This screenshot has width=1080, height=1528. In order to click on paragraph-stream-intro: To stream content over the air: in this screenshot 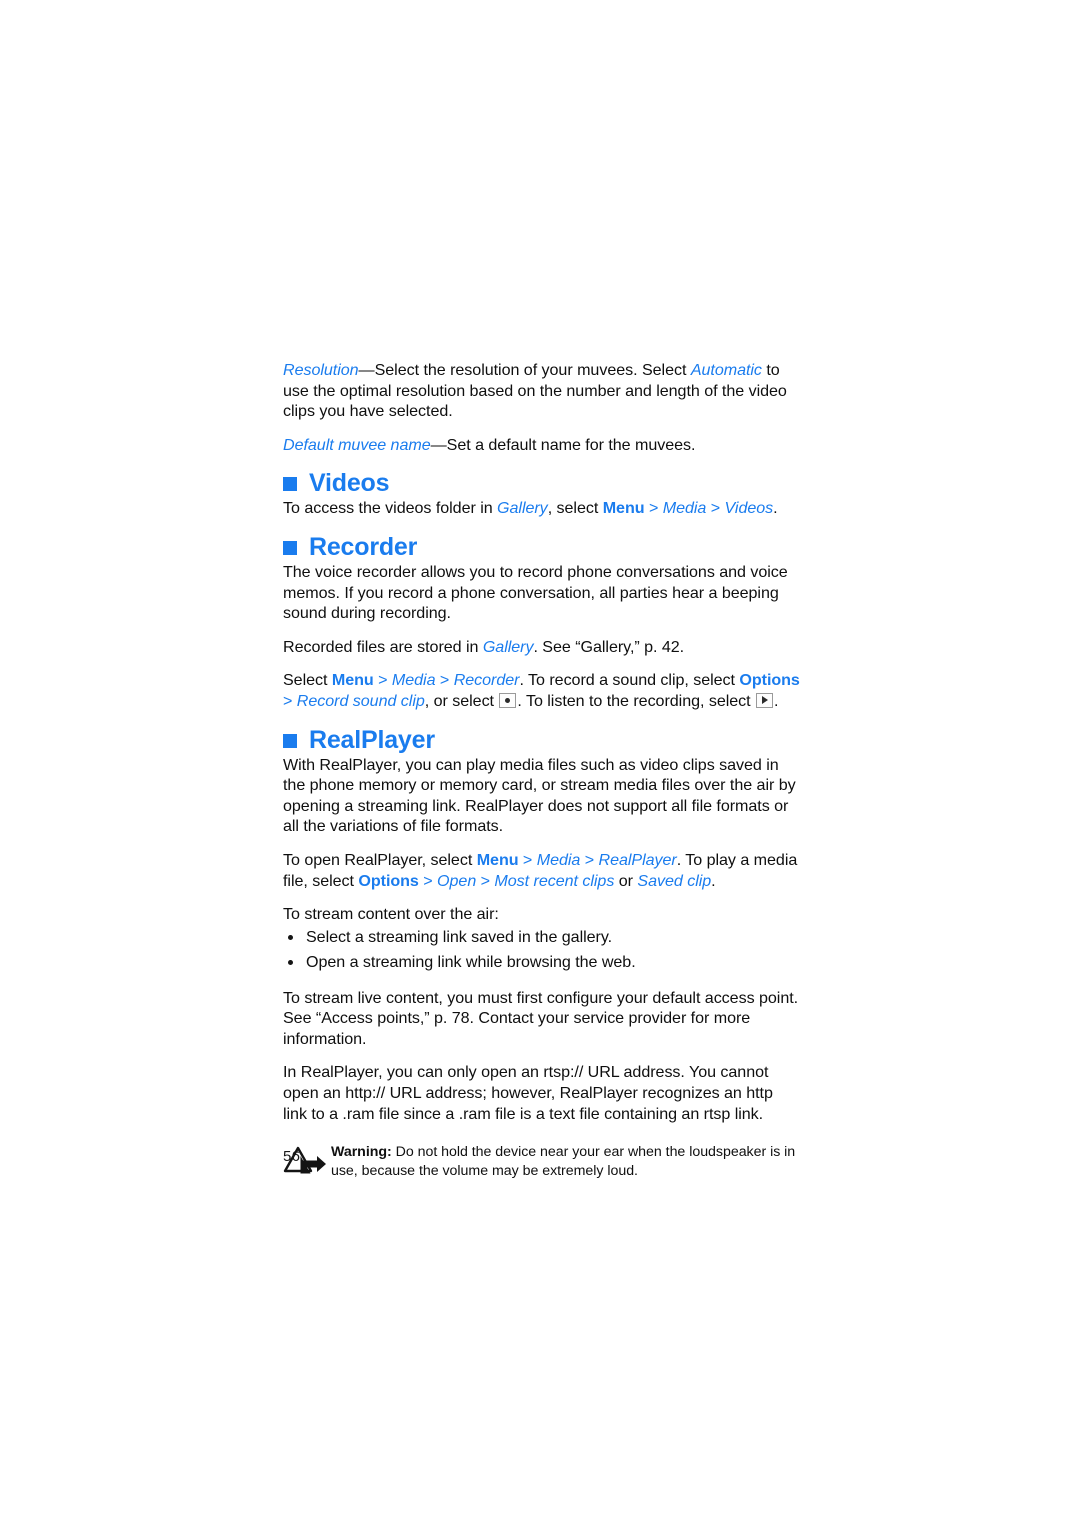, I will do `click(391, 914)`.